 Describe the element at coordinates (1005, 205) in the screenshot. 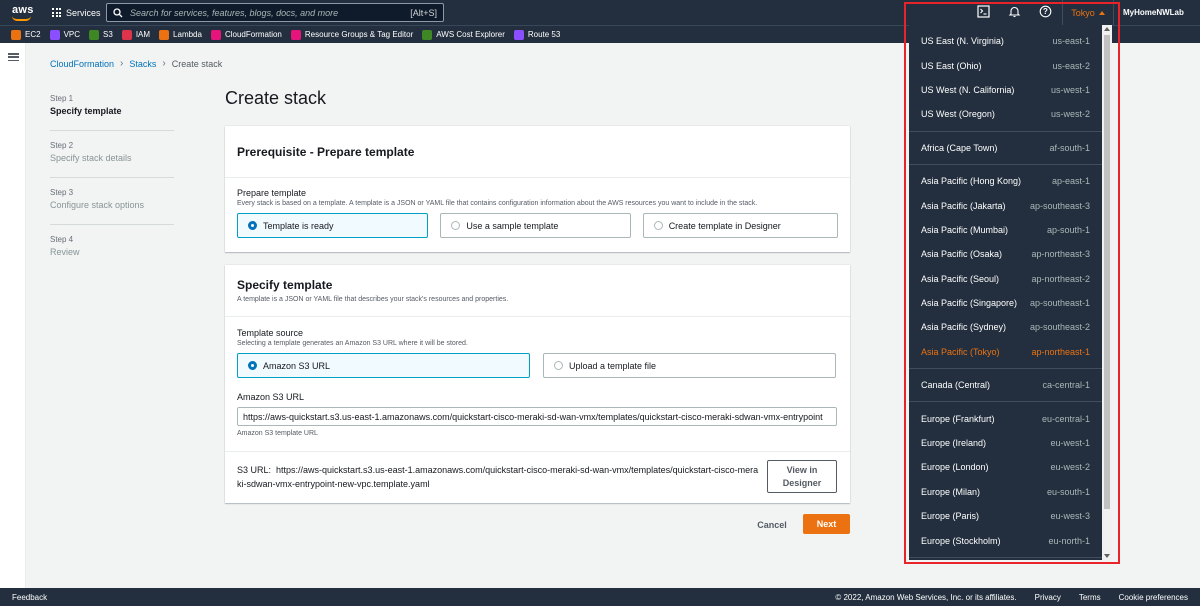

I see `region-item-ap-southeast-3: Asia Pacific (Jakarta) ap-southeast-3` at that location.